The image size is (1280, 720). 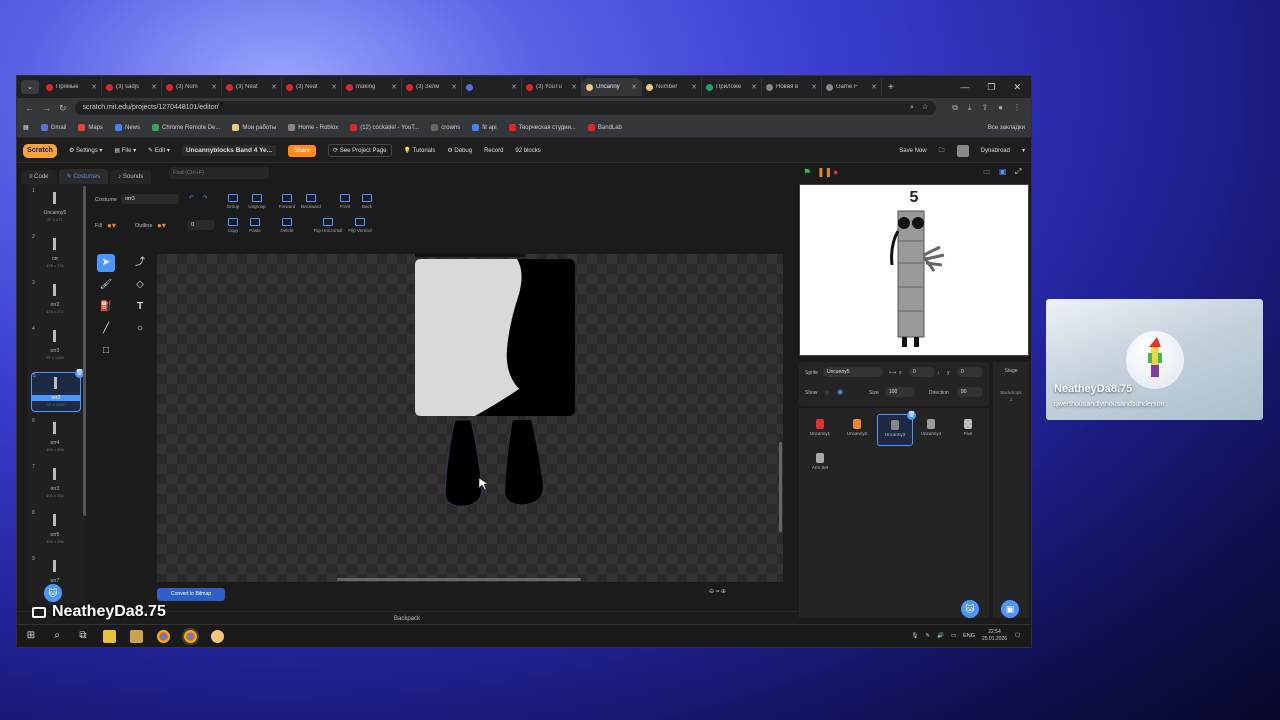 What do you see at coordinates (140, 285) in the screenshot?
I see `eraser-tool-icon: ◇` at bounding box center [140, 285].